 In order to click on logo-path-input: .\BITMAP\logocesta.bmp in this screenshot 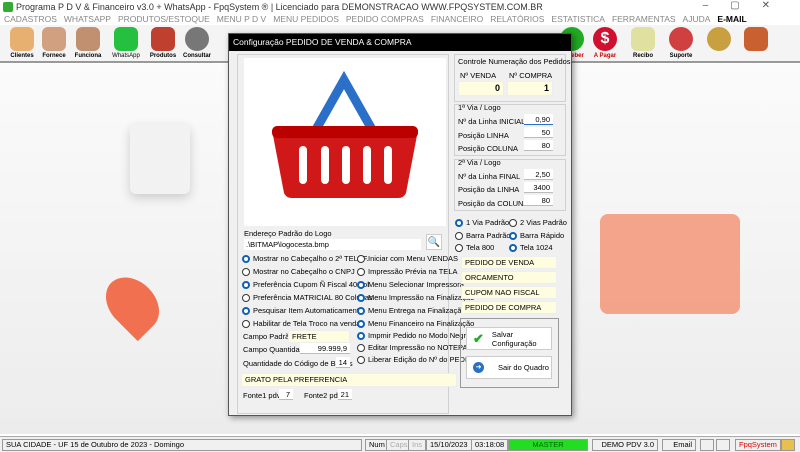, I will do `click(332, 244)`.